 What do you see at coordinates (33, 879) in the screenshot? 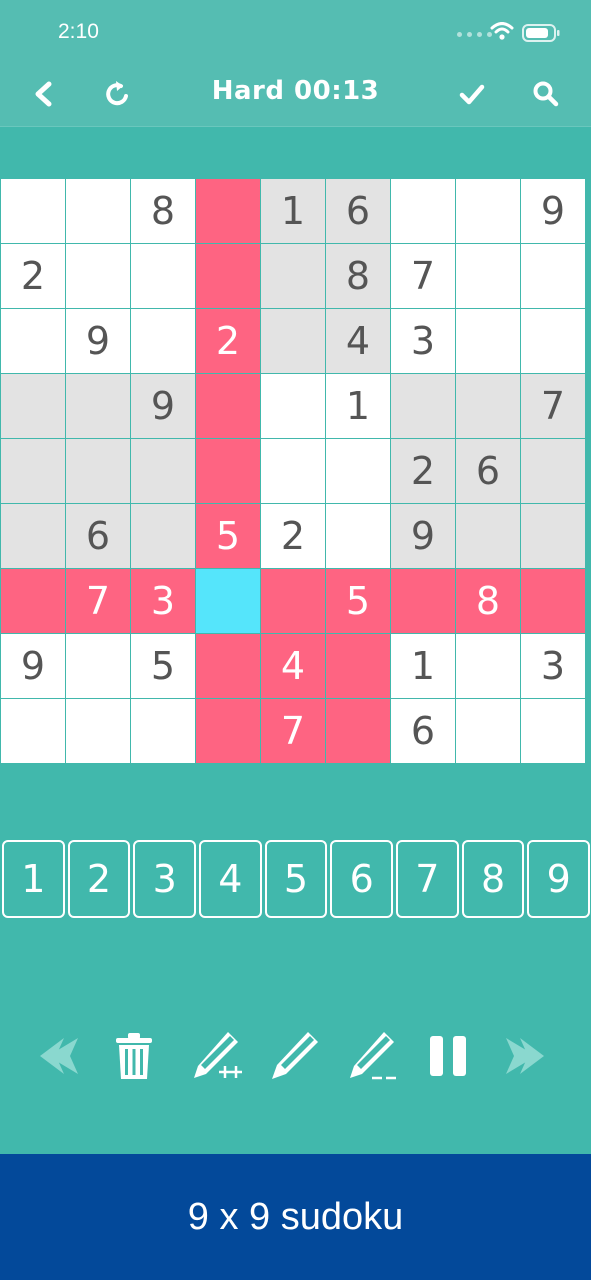
I see `number-button-1: 1` at bounding box center [33, 879].